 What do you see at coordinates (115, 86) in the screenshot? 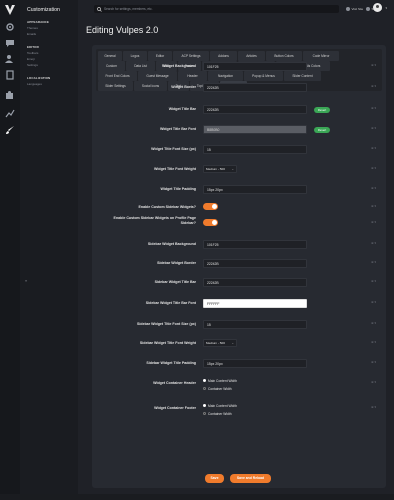
I see `tab-slider-settings: Slider Settings` at bounding box center [115, 86].